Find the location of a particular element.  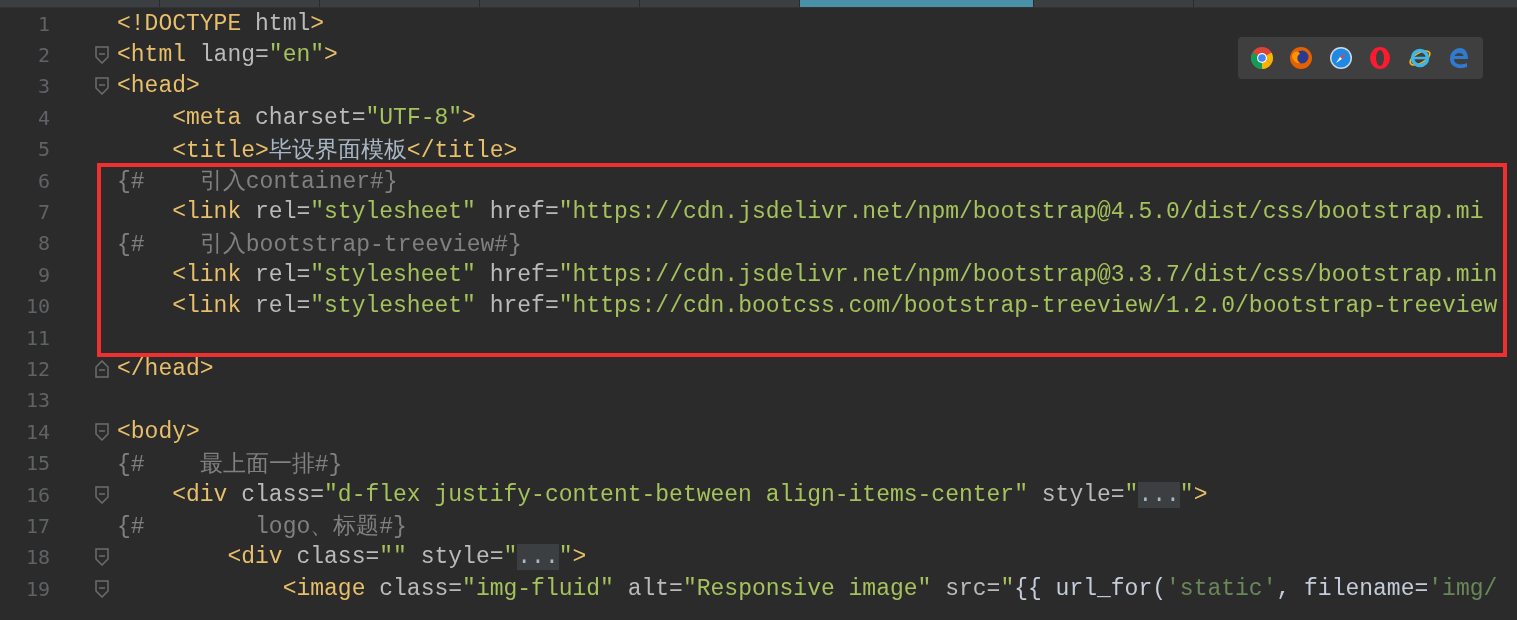

line-number: 13 is located at coordinates (37, 400).